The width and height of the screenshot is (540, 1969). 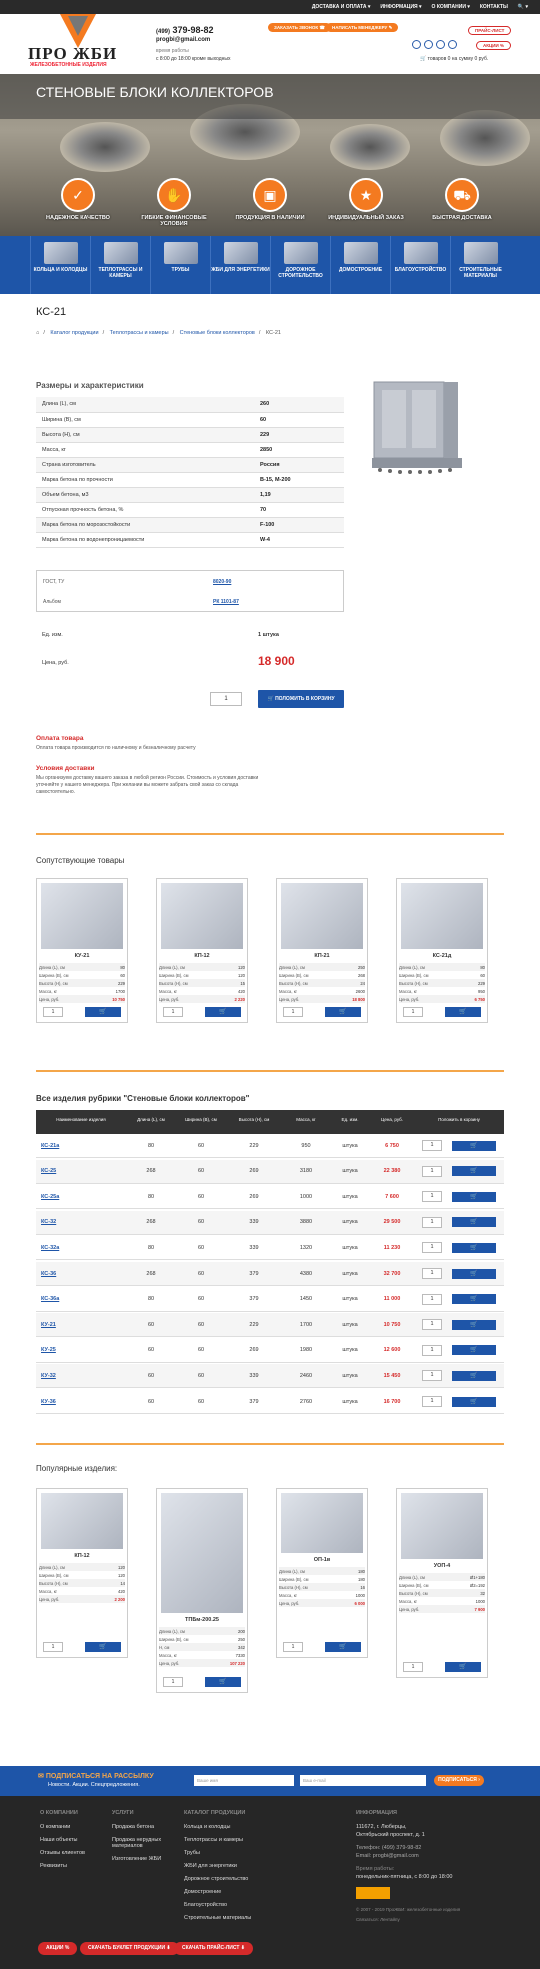 What do you see at coordinates (322, 956) in the screenshot?
I see `product-name: КП-21` at bounding box center [322, 956].